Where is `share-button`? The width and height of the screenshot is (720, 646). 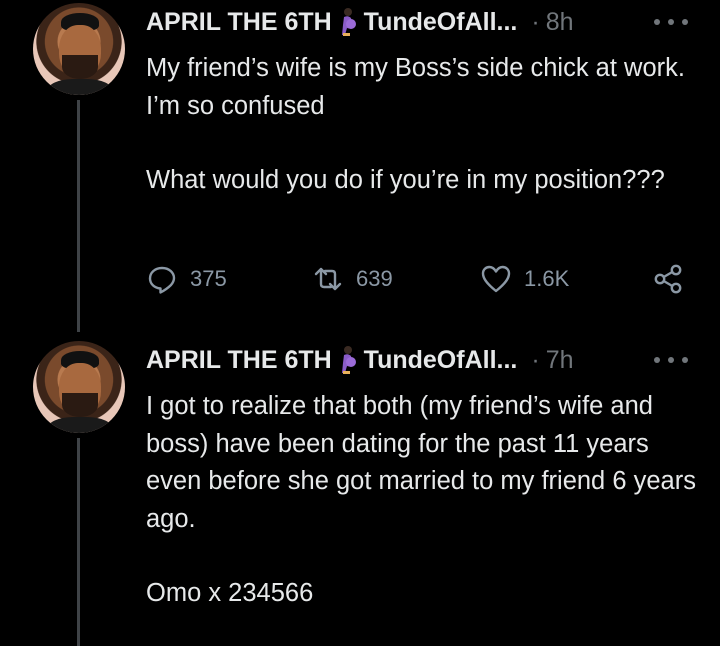 share-button is located at coordinates (679, 279).